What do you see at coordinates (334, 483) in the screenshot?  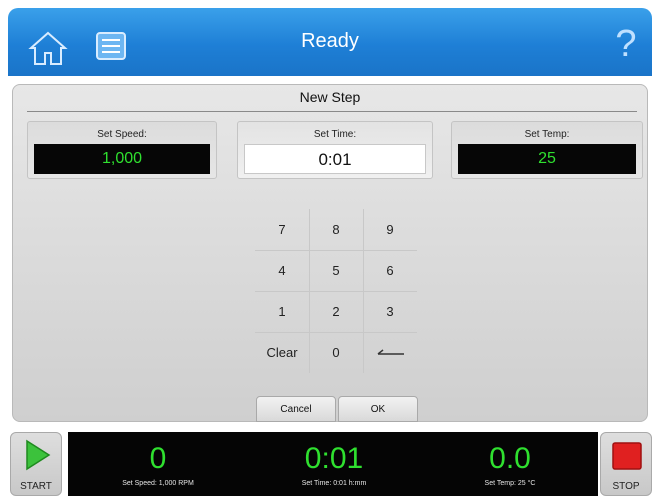 I see `set-time-status-label: Set Time: 0:01 h:mm` at bounding box center [334, 483].